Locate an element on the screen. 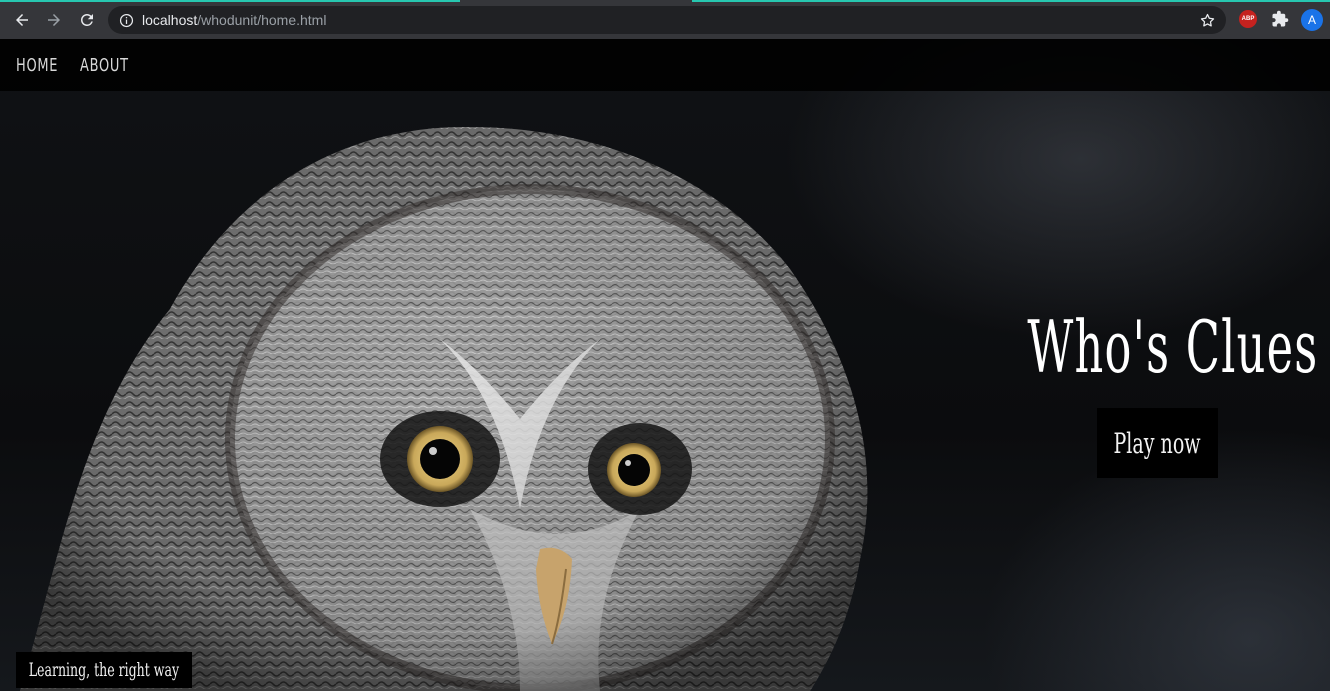 The image size is (1330, 691). tagline-banner: Learning, the right way is located at coordinates (104, 670).